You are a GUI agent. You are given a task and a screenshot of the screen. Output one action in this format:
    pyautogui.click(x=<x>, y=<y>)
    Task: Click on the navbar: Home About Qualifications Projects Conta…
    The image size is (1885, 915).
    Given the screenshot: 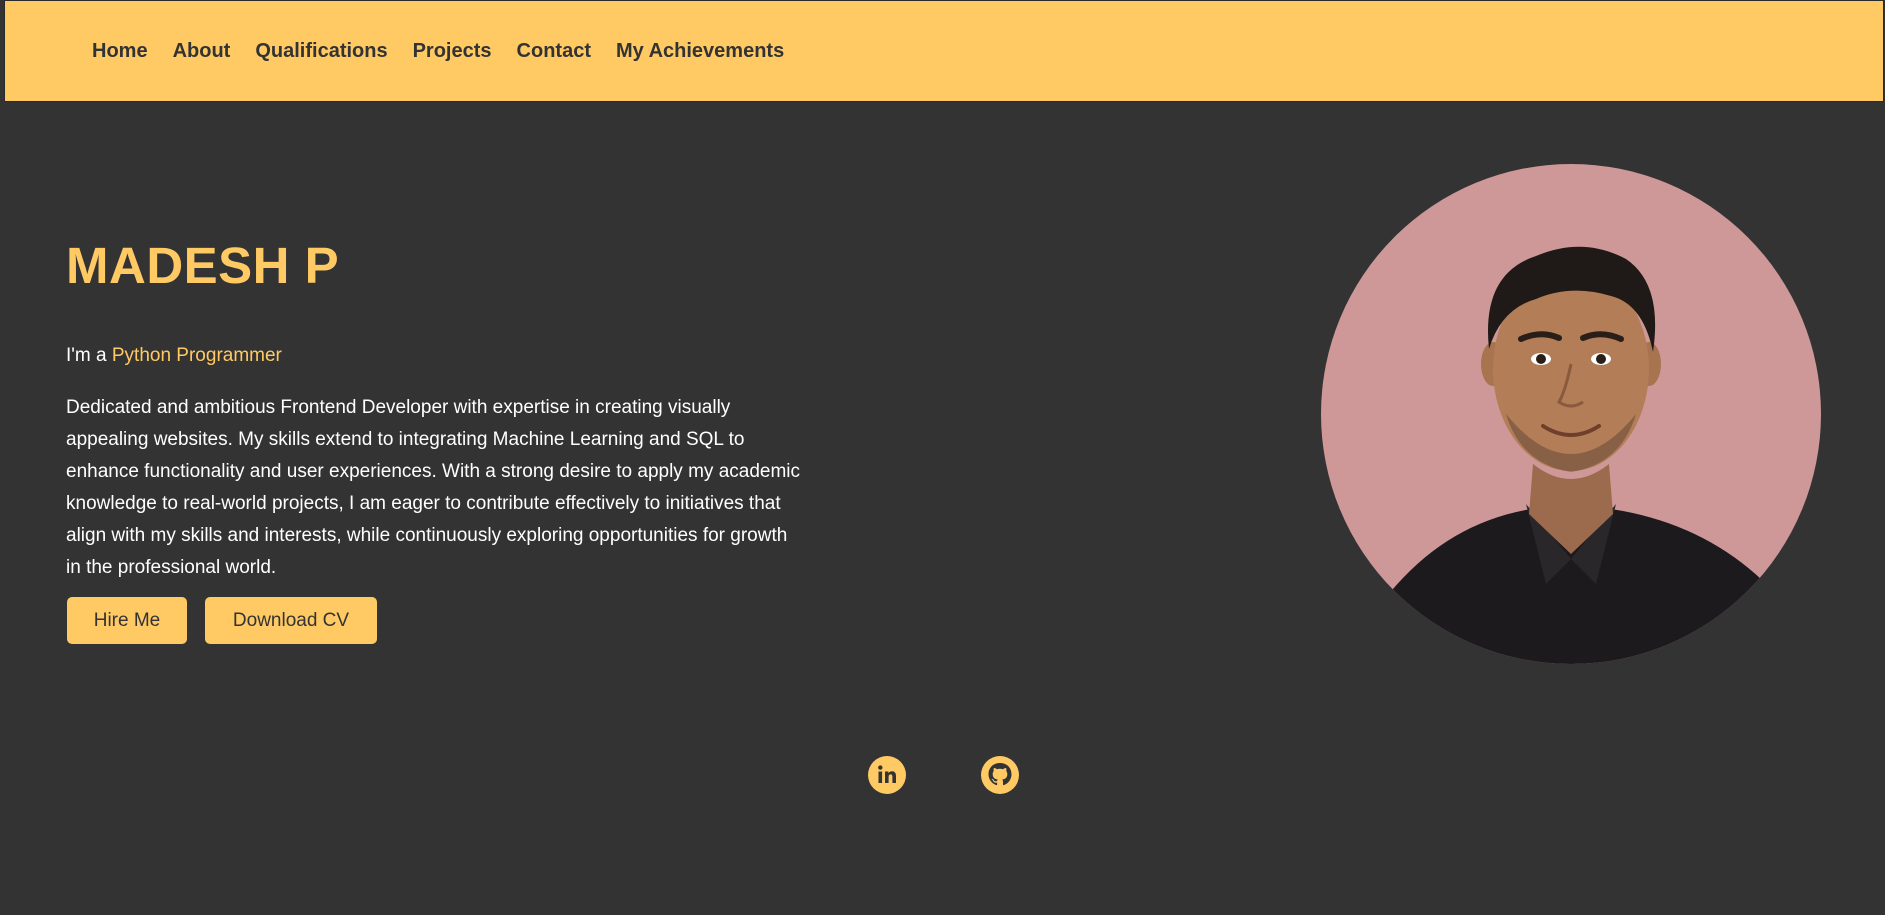 What is the action you would take?
    pyautogui.click(x=944, y=51)
    